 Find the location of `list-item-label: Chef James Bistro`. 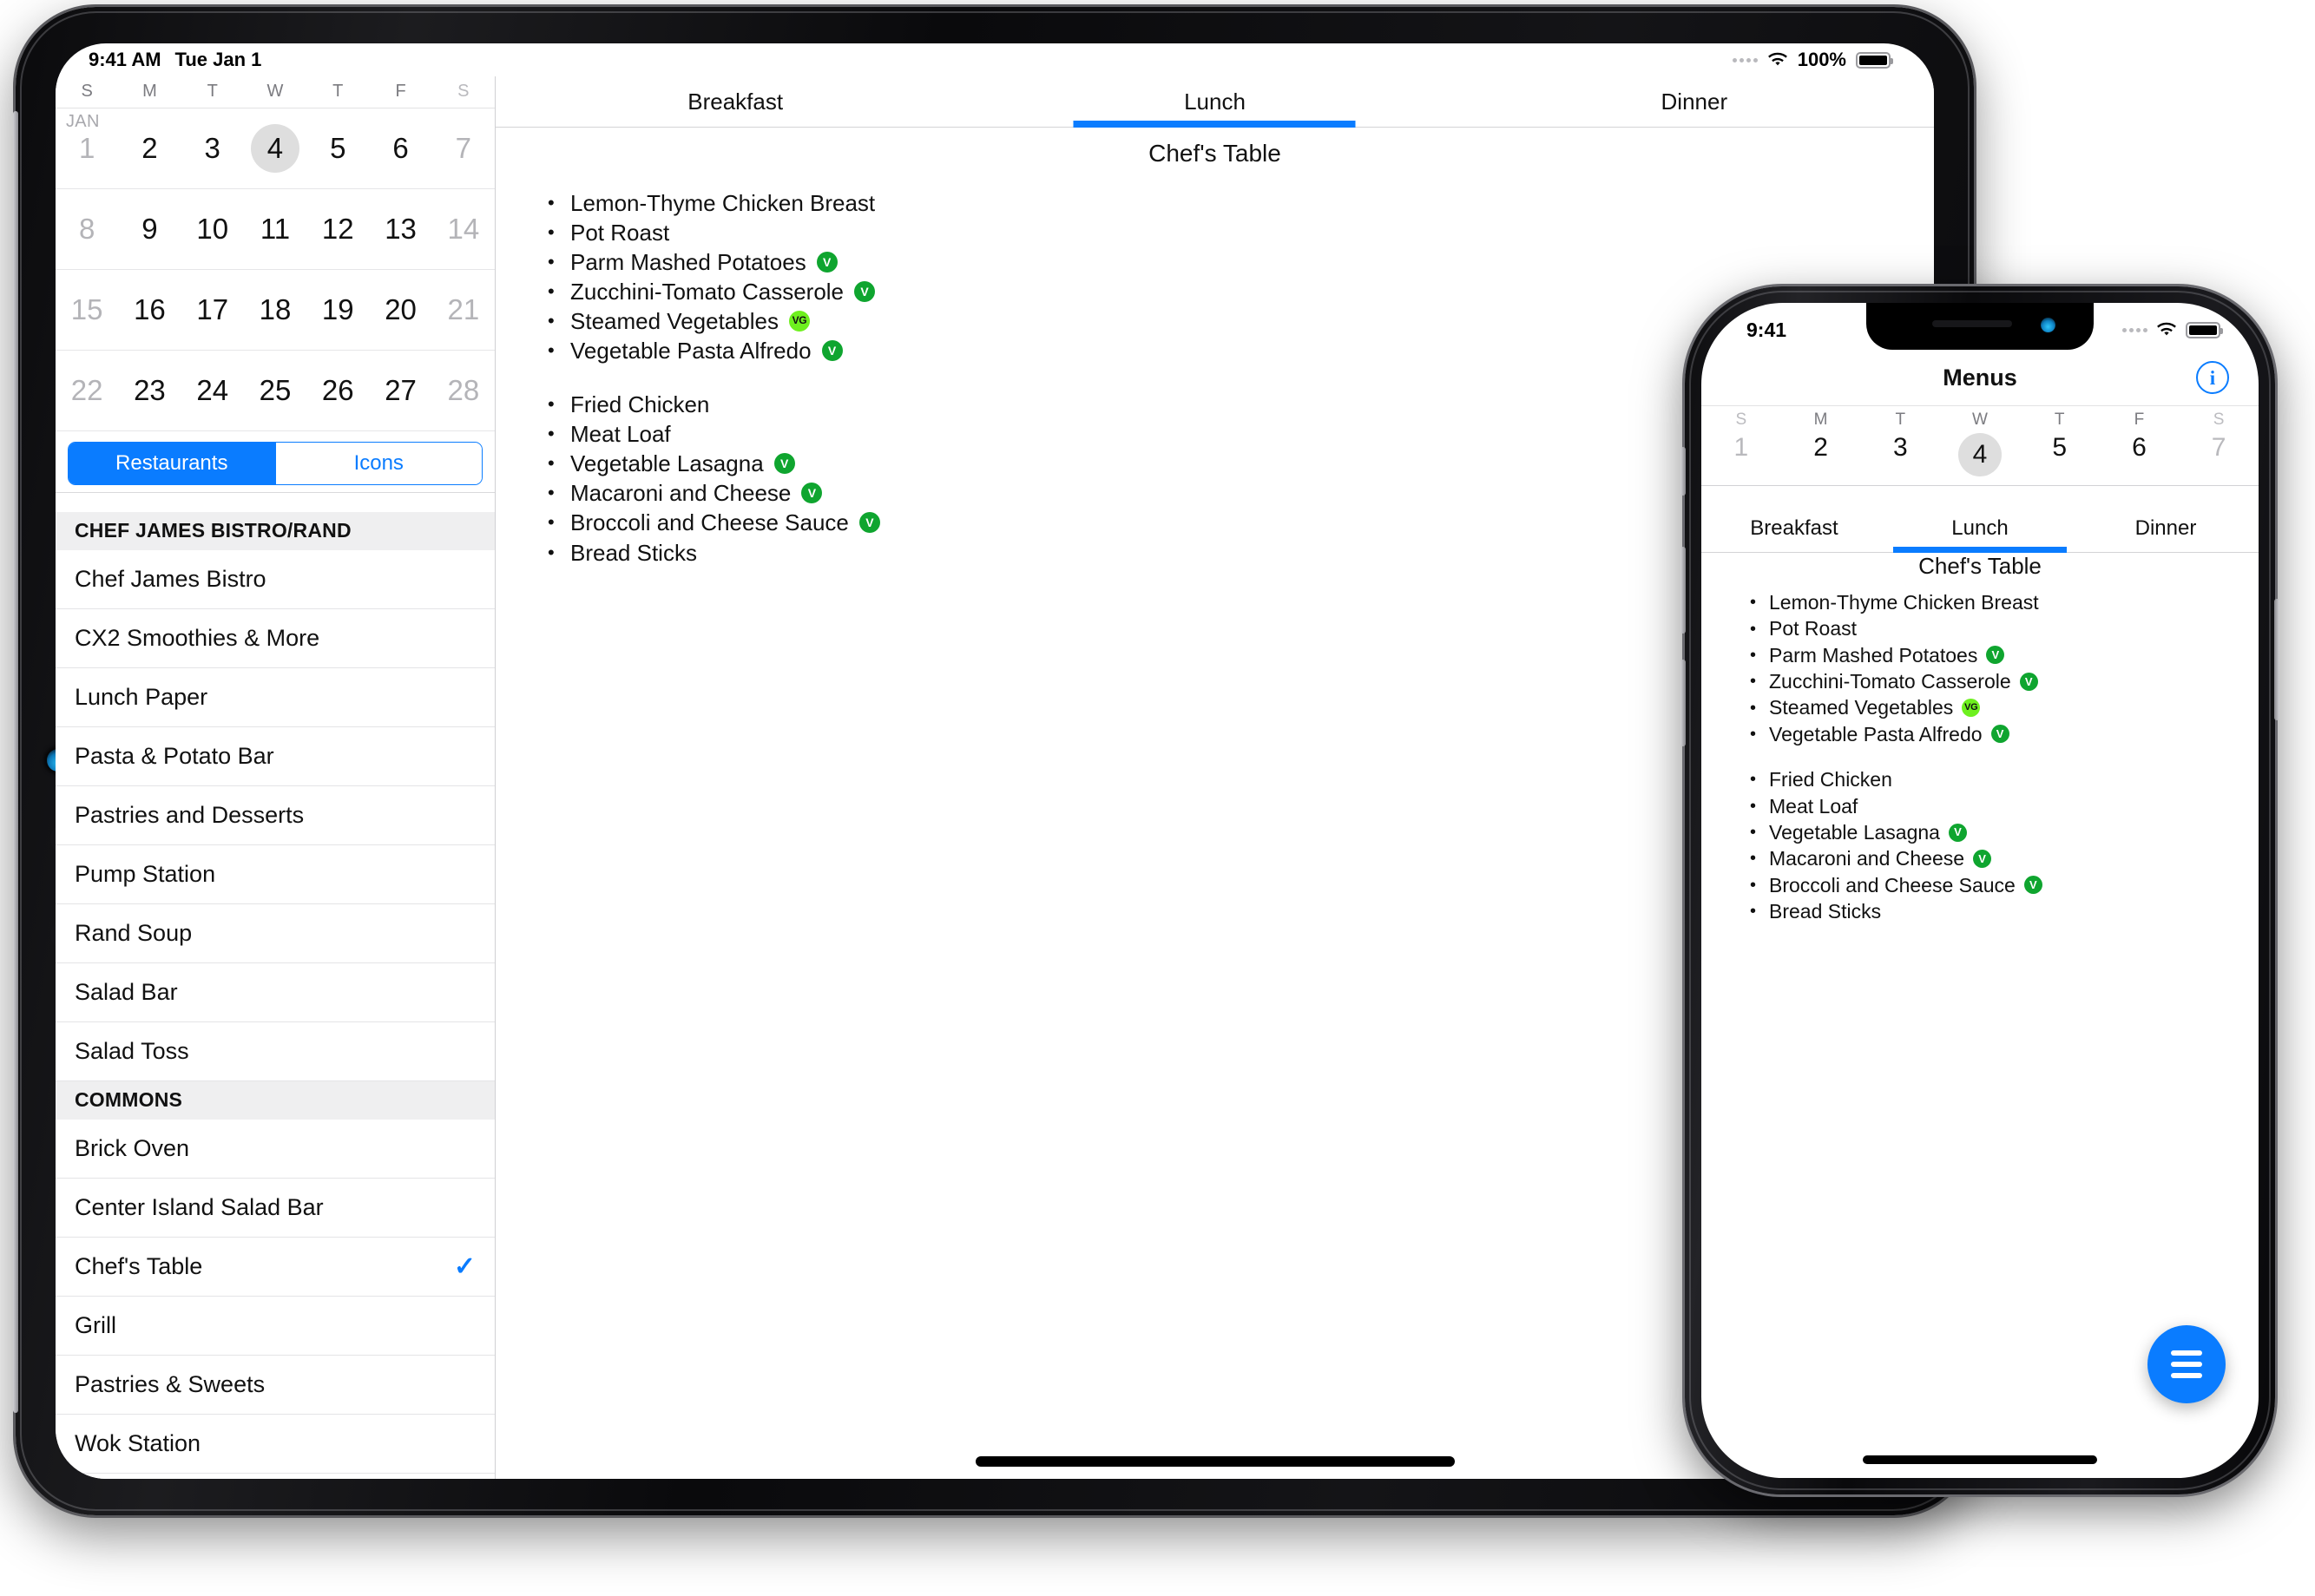

list-item-label: Chef James Bistro is located at coordinates (170, 579).